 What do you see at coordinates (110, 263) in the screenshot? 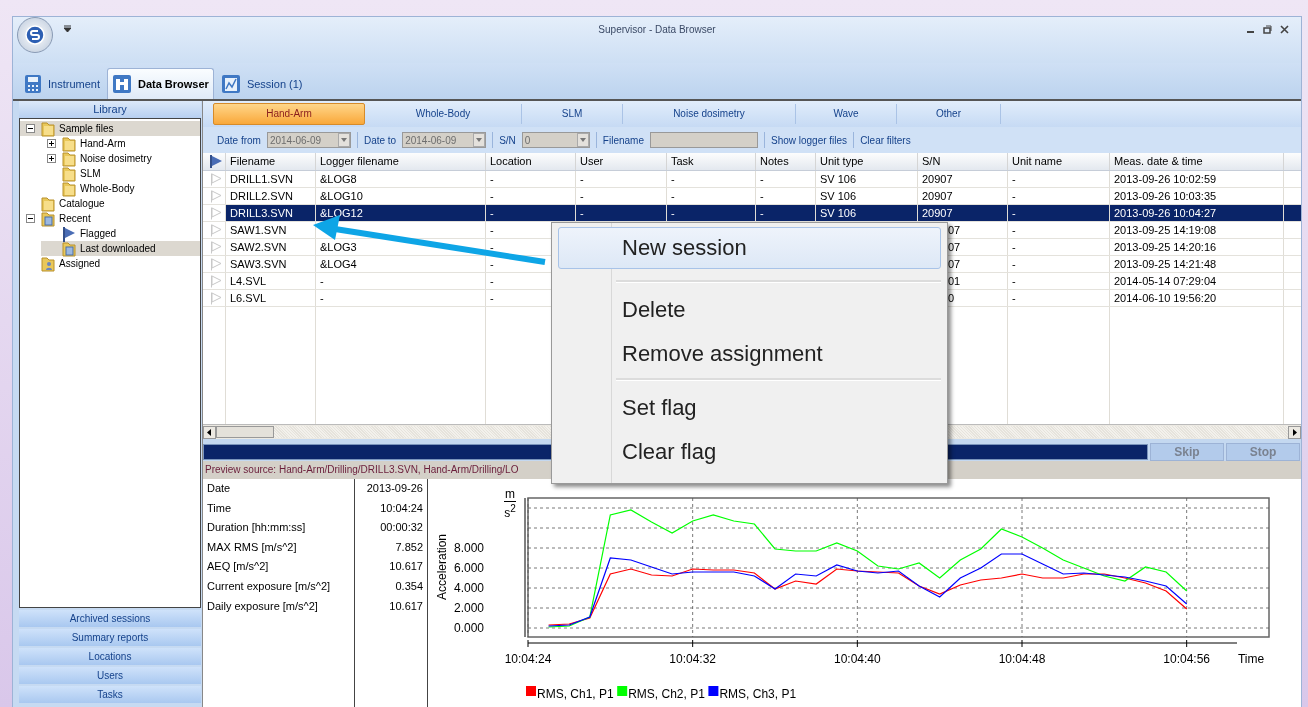
I see `tree-item: Assigned` at bounding box center [110, 263].